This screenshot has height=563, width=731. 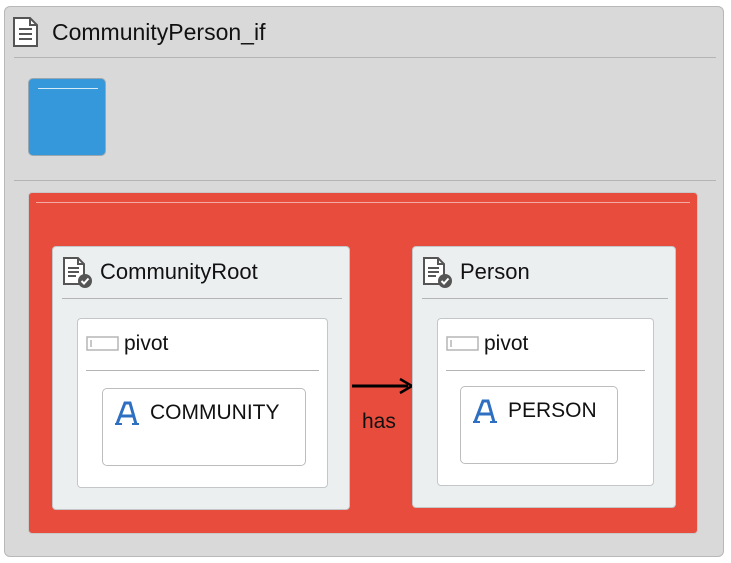 What do you see at coordinates (379, 421) in the screenshot?
I see `relationship-label: has` at bounding box center [379, 421].